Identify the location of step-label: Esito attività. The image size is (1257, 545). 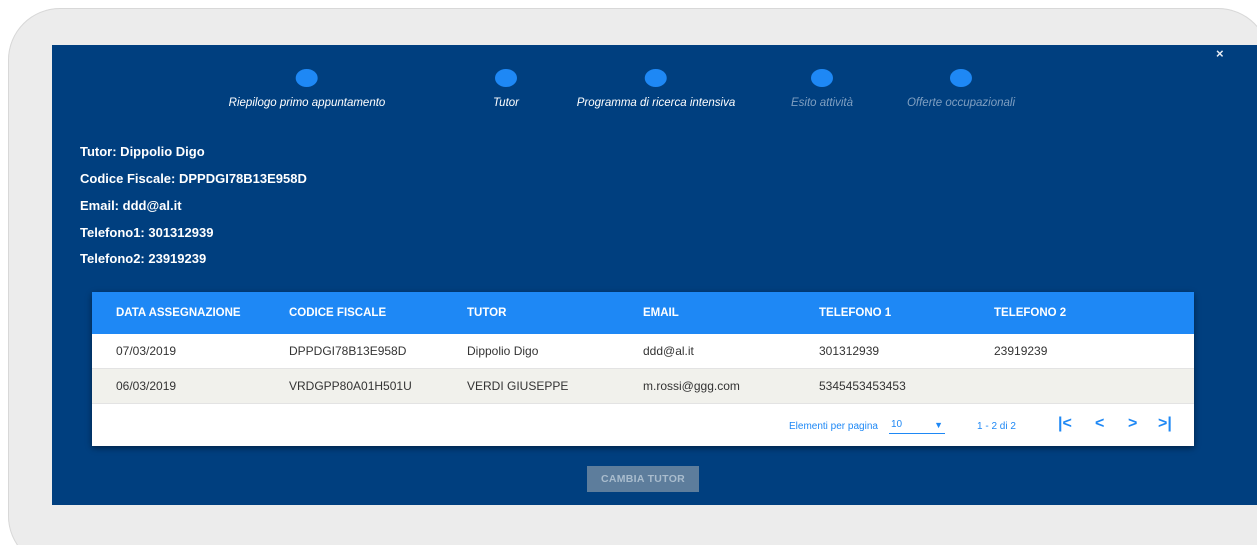
(822, 103).